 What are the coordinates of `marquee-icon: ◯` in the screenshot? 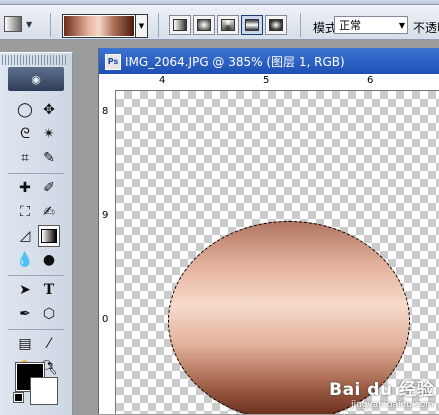 It's located at (25, 110).